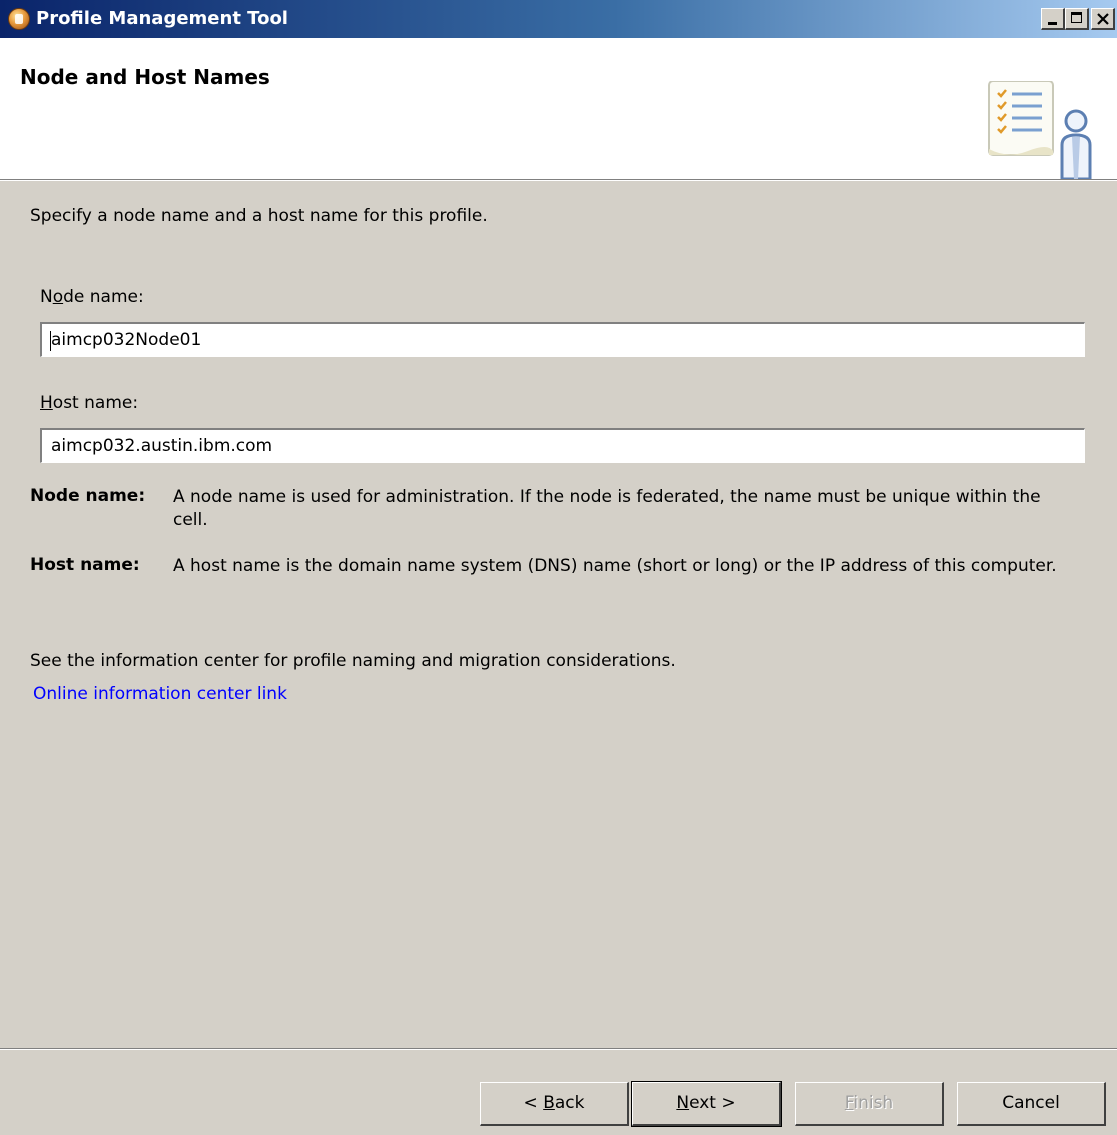  What do you see at coordinates (88, 496) in the screenshot?
I see `help-term-node-name: Node name:` at bounding box center [88, 496].